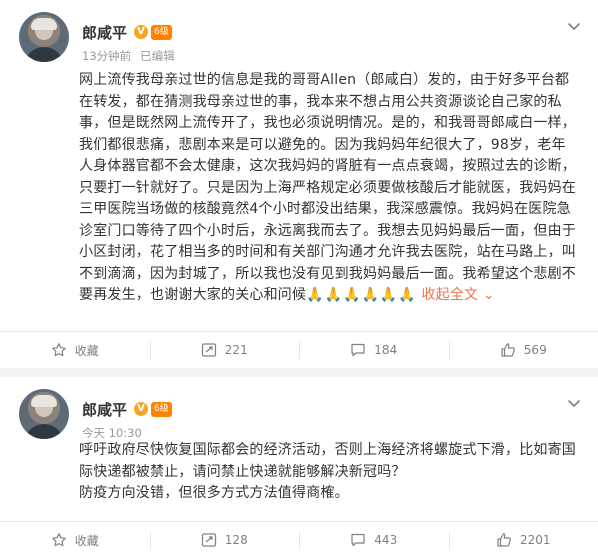 This screenshot has height=558, width=598. Describe the element at coordinates (535, 350) in the screenshot. I see `like-count: 569` at that location.